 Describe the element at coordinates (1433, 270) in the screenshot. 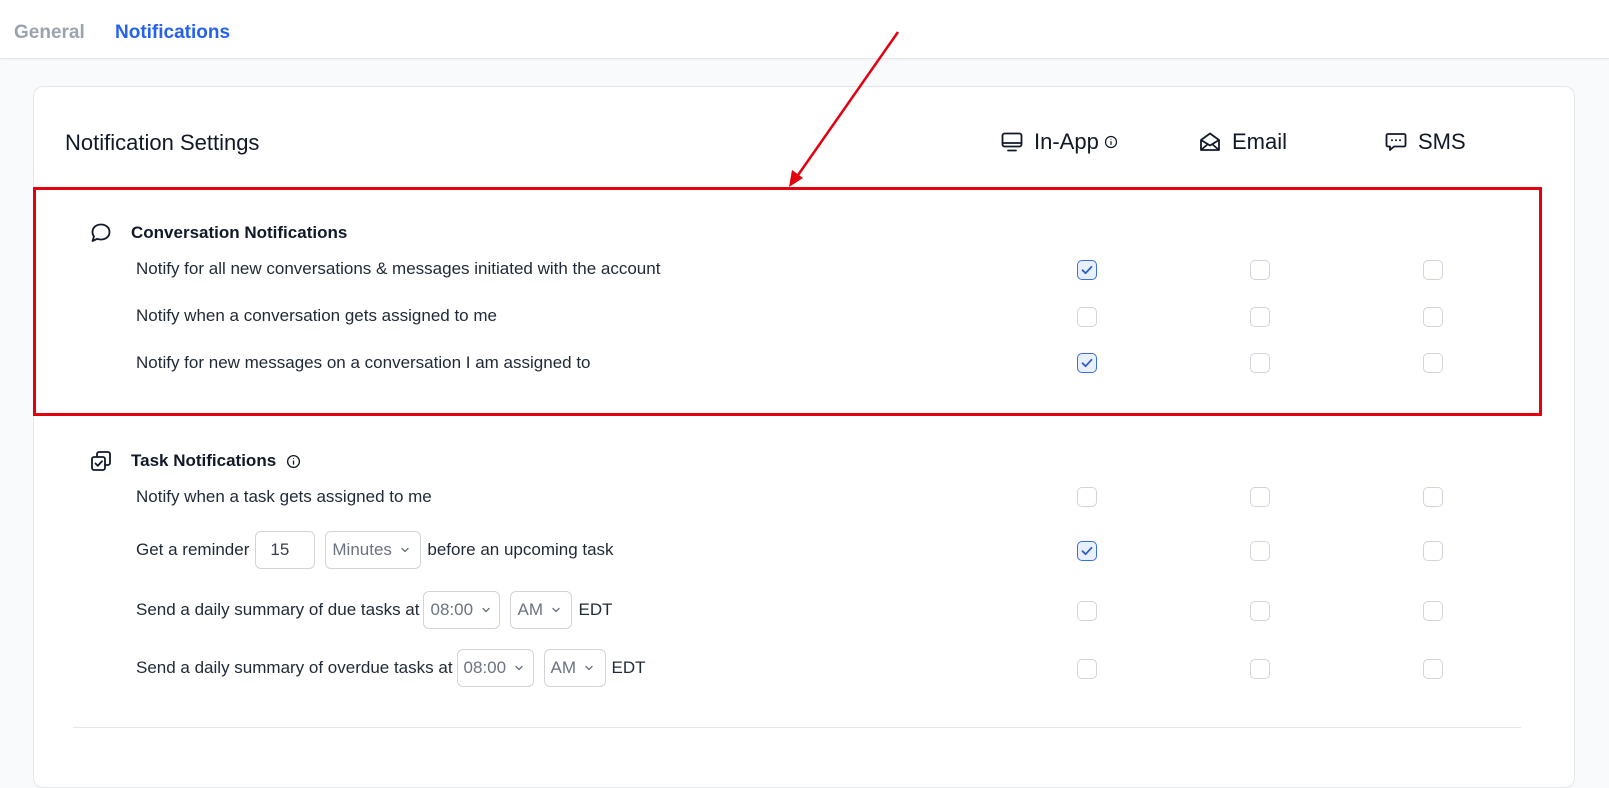

I see `conversation-all-sms-checkbox` at that location.